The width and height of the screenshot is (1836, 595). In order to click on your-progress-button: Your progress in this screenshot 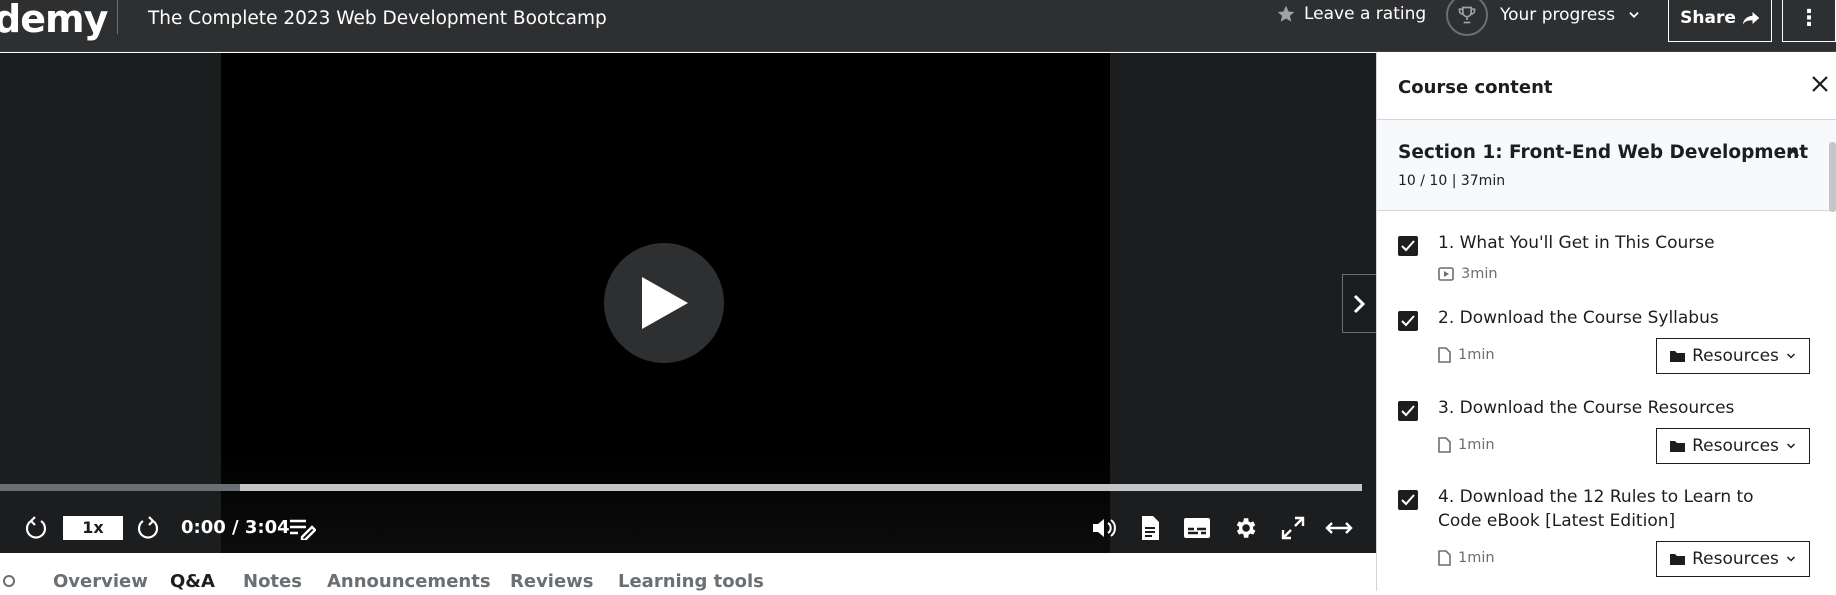, I will do `click(1543, 18)`.